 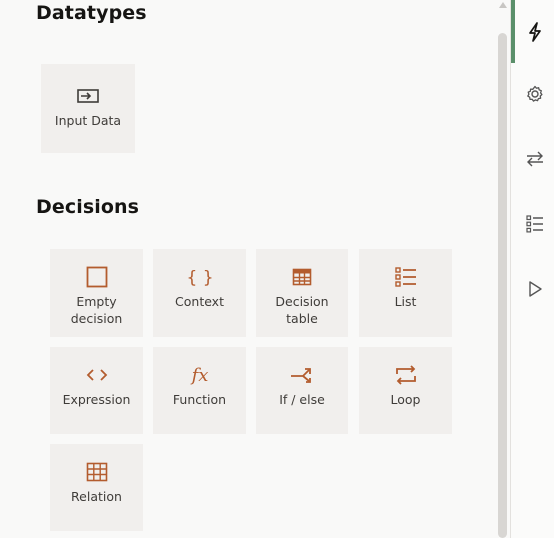 I want to click on context-braces-icon: { }, so click(x=200, y=277).